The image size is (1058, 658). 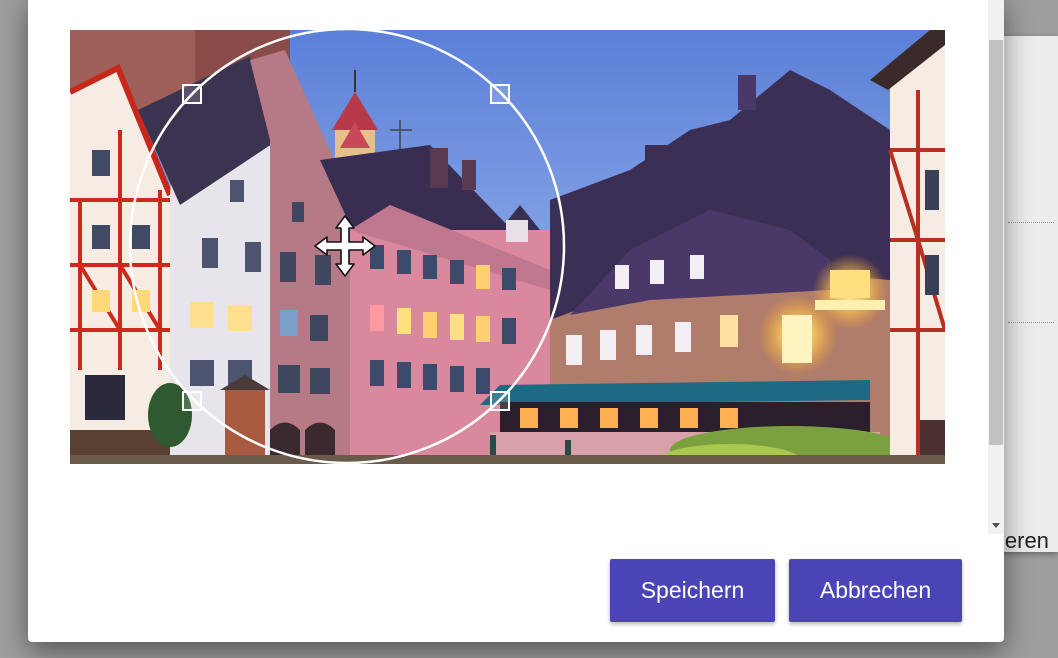 What do you see at coordinates (875, 590) in the screenshot?
I see `cancel-button: Abbrechen` at bounding box center [875, 590].